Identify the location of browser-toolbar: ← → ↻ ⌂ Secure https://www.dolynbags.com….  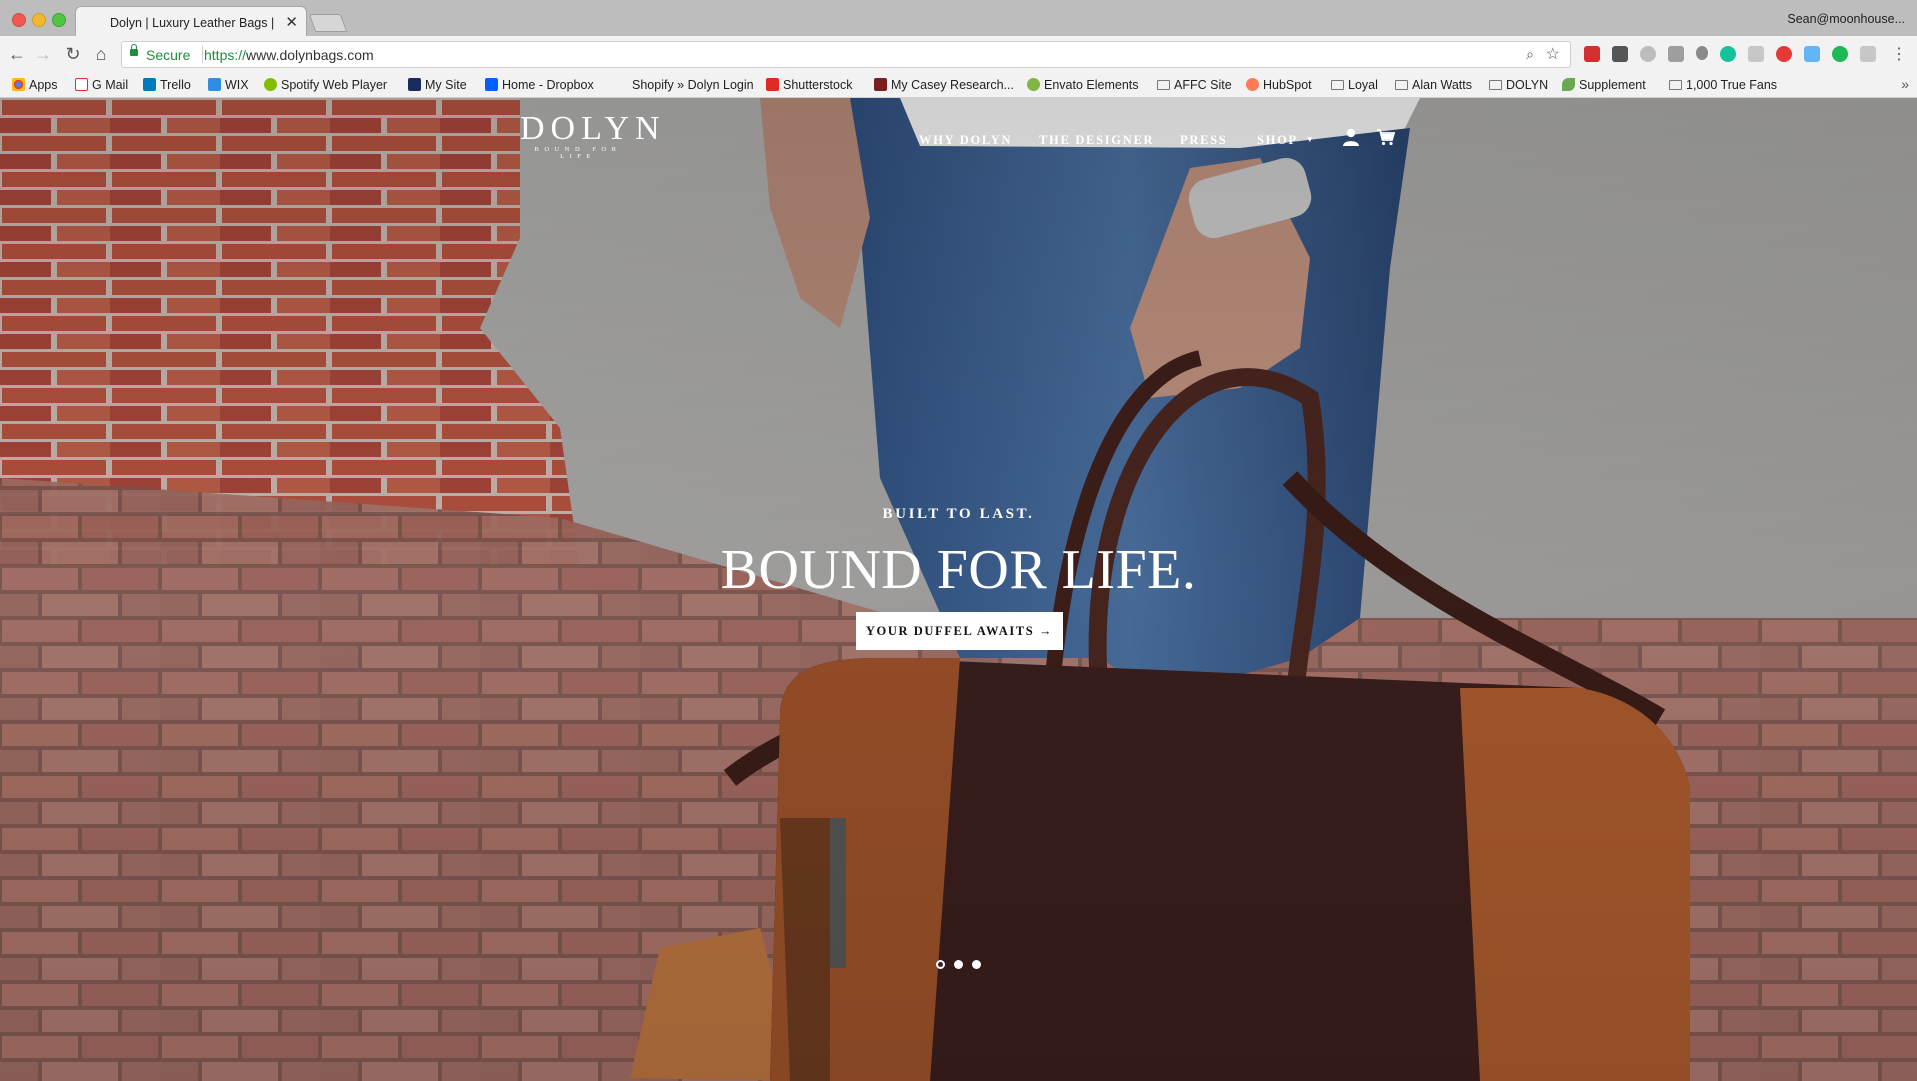
(958, 55).